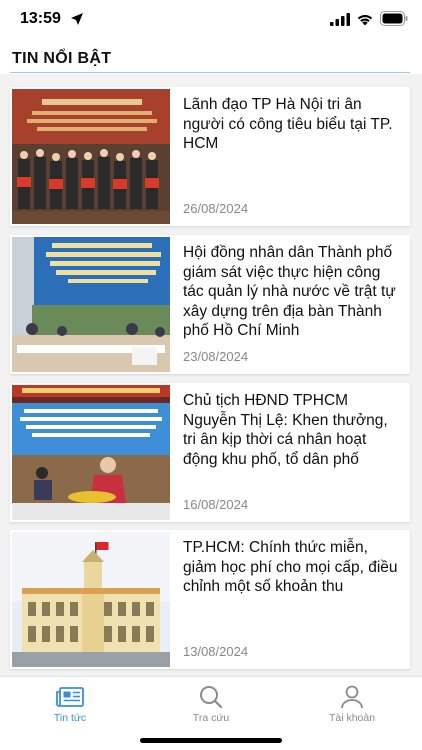 Image resolution: width=422 pixels, height=750 pixels. What do you see at coordinates (211, 740) in the screenshot?
I see `home-indicator` at bounding box center [211, 740].